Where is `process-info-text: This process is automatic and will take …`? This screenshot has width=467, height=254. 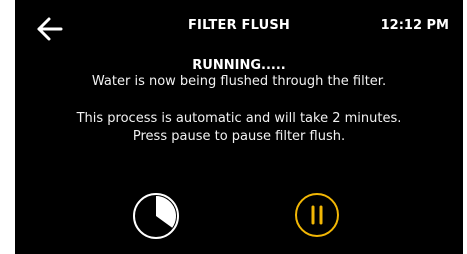
process-info-text: This process is automatic and will take … is located at coordinates (239, 118).